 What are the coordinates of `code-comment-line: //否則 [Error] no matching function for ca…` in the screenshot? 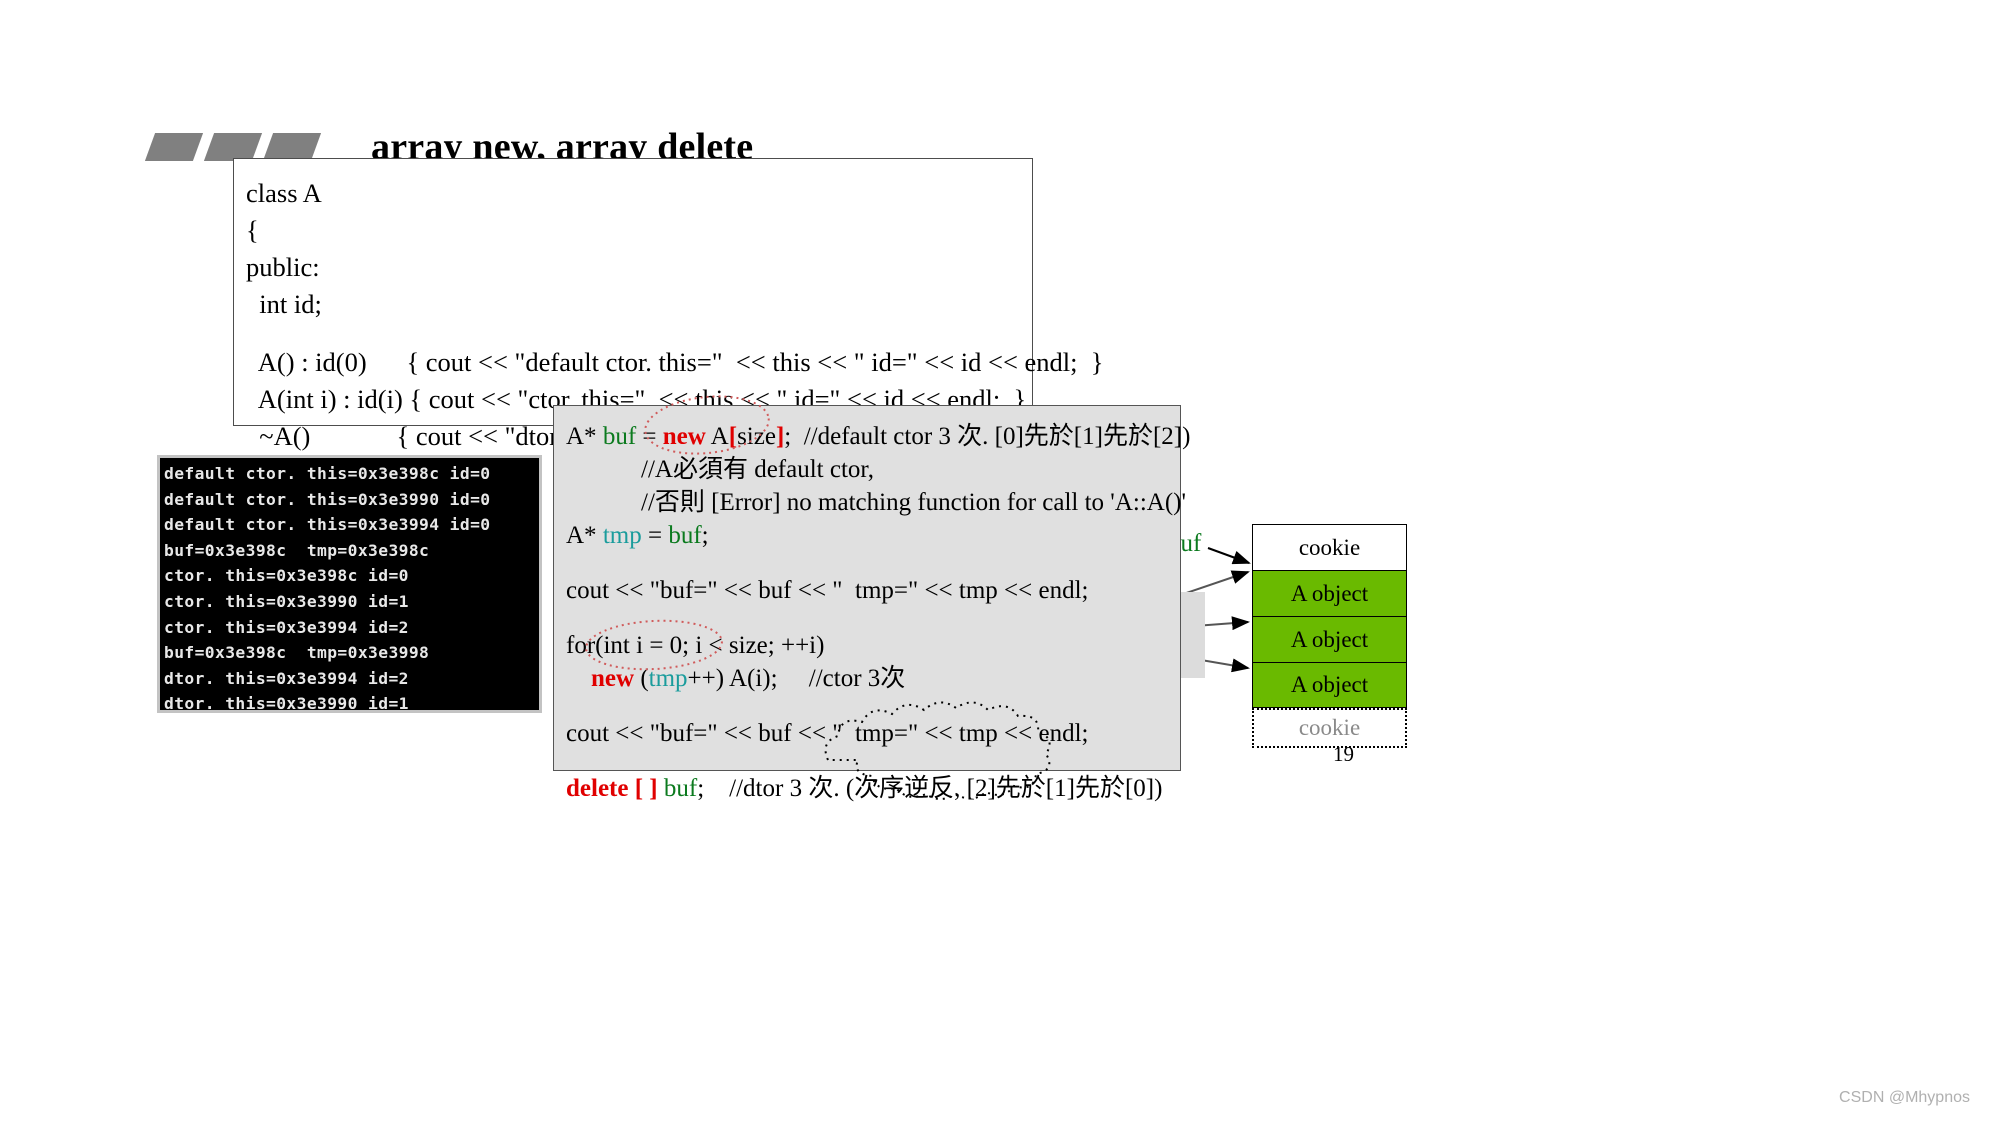 It's located at (876, 502).